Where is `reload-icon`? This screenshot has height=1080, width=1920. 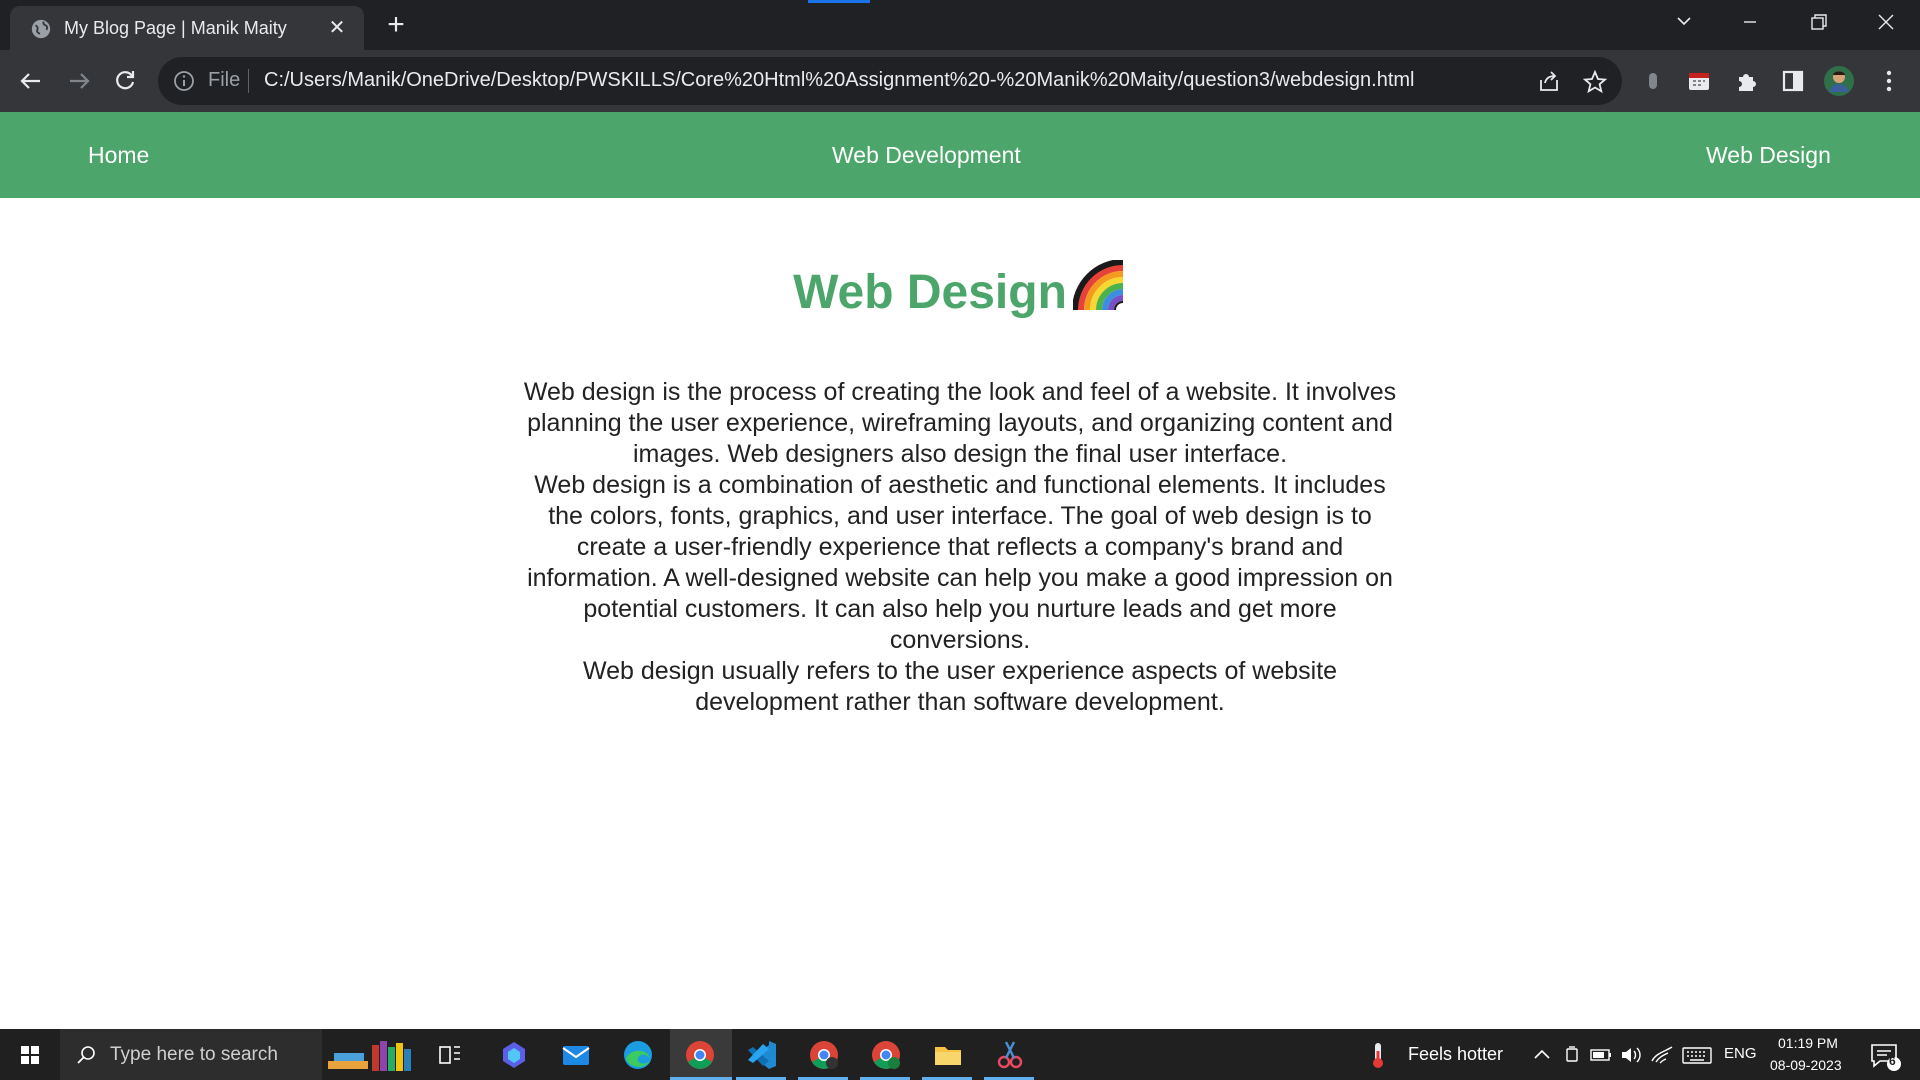 reload-icon is located at coordinates (125, 81).